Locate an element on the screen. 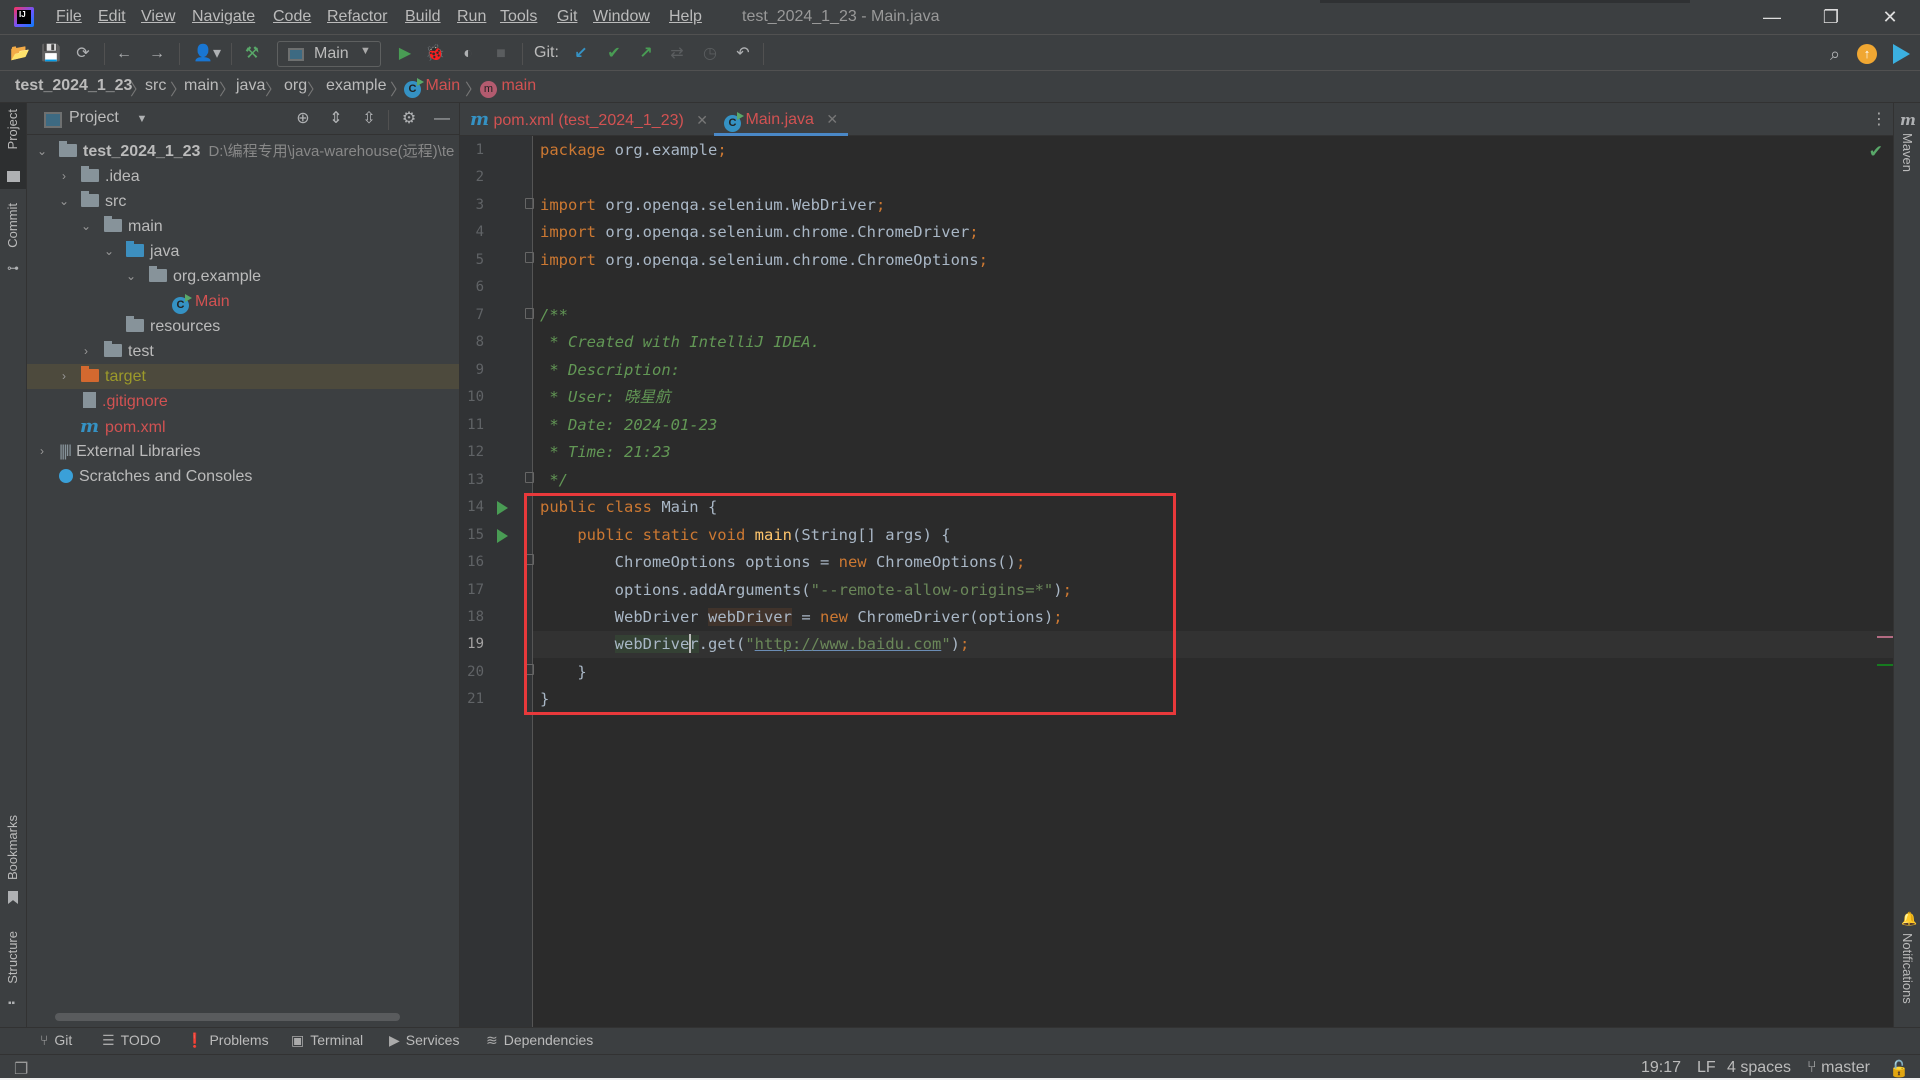 This screenshot has width=1920, height=1080. breadcrumb-main: main is located at coordinates (201, 86).